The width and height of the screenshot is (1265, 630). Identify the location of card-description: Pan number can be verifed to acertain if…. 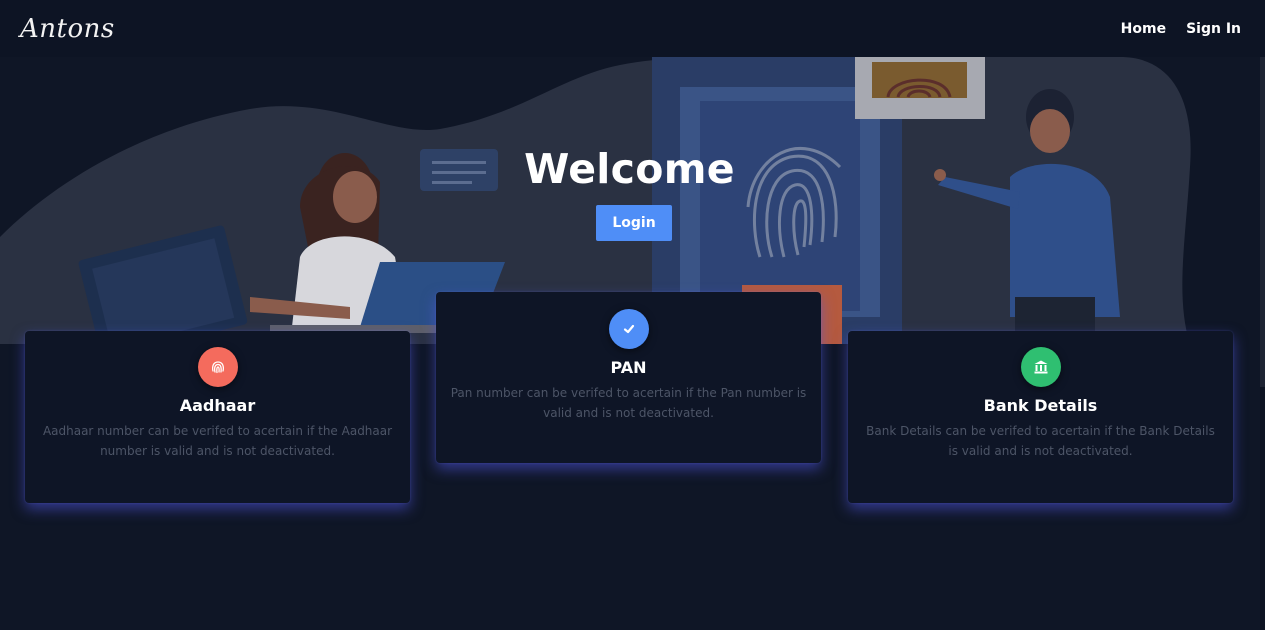
(628, 403).